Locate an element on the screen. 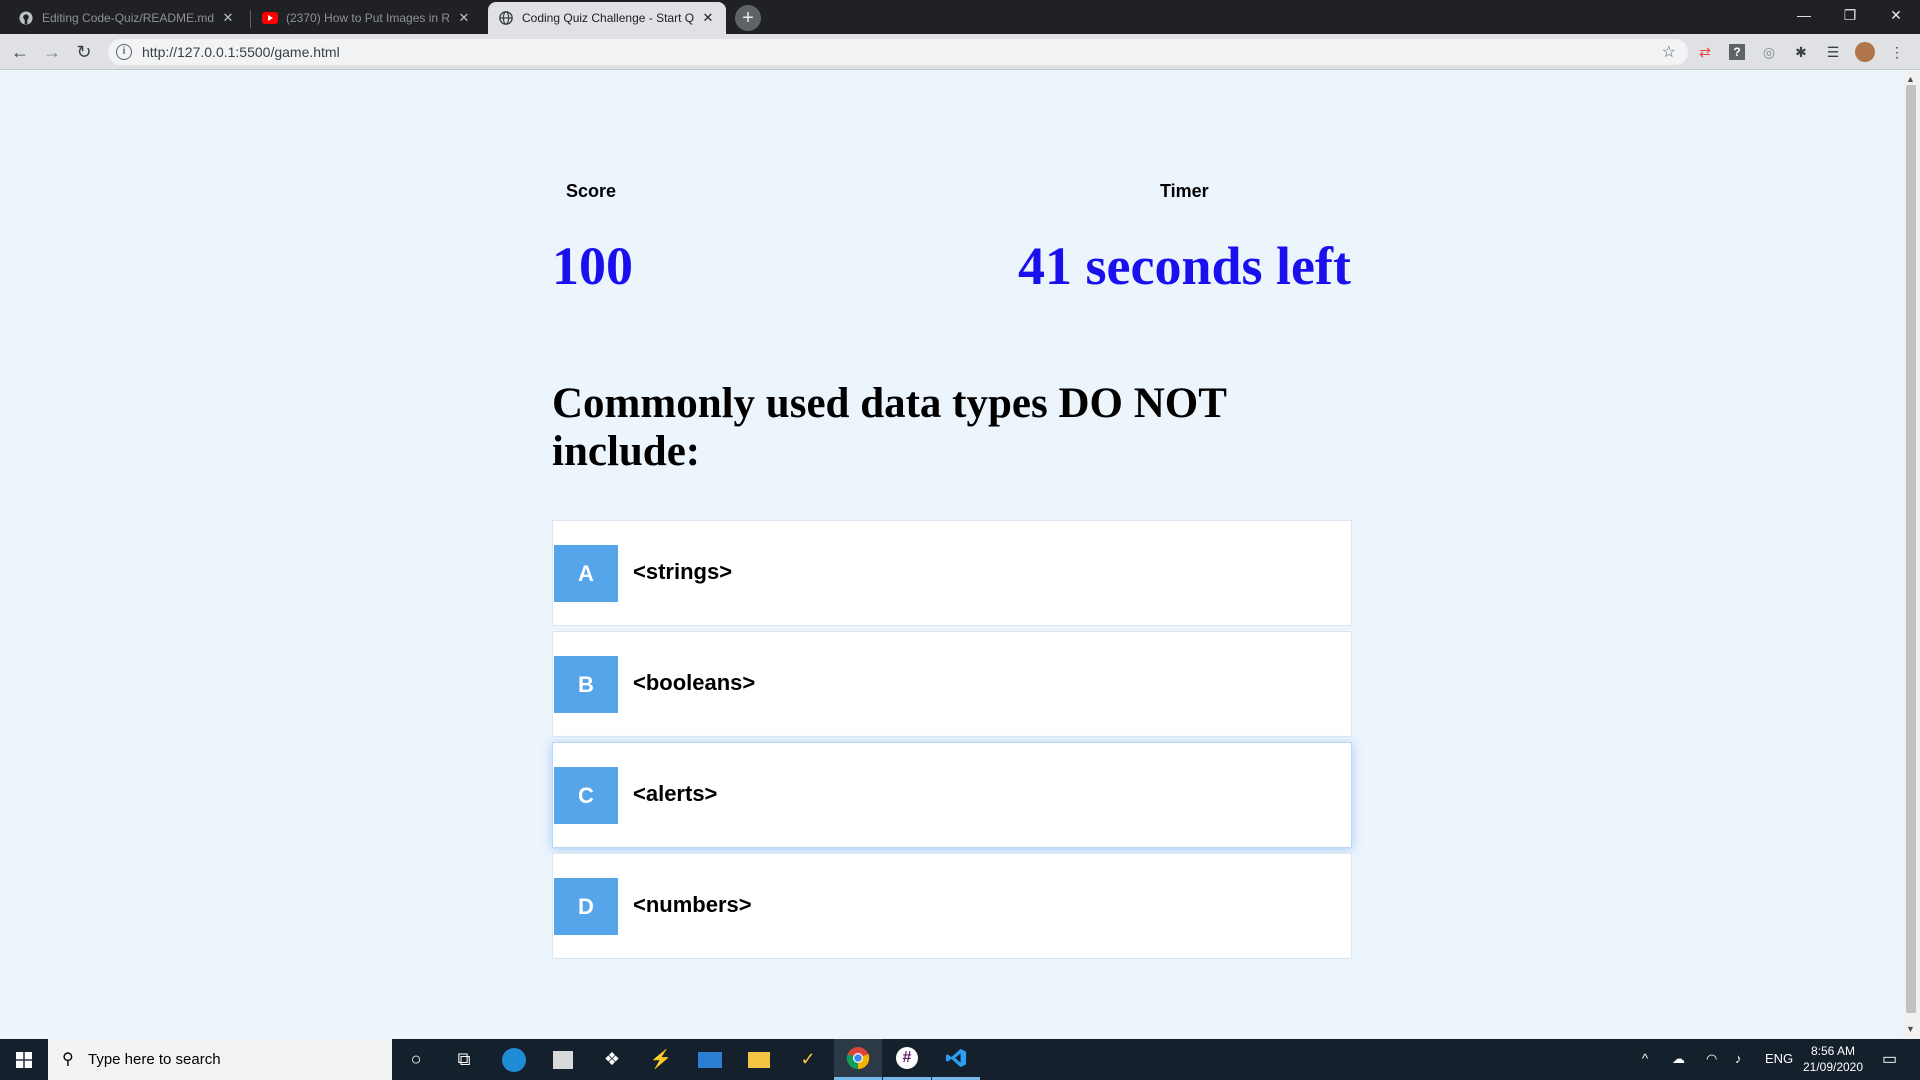 The image size is (1920, 1080). mail-icon is located at coordinates (710, 1059).